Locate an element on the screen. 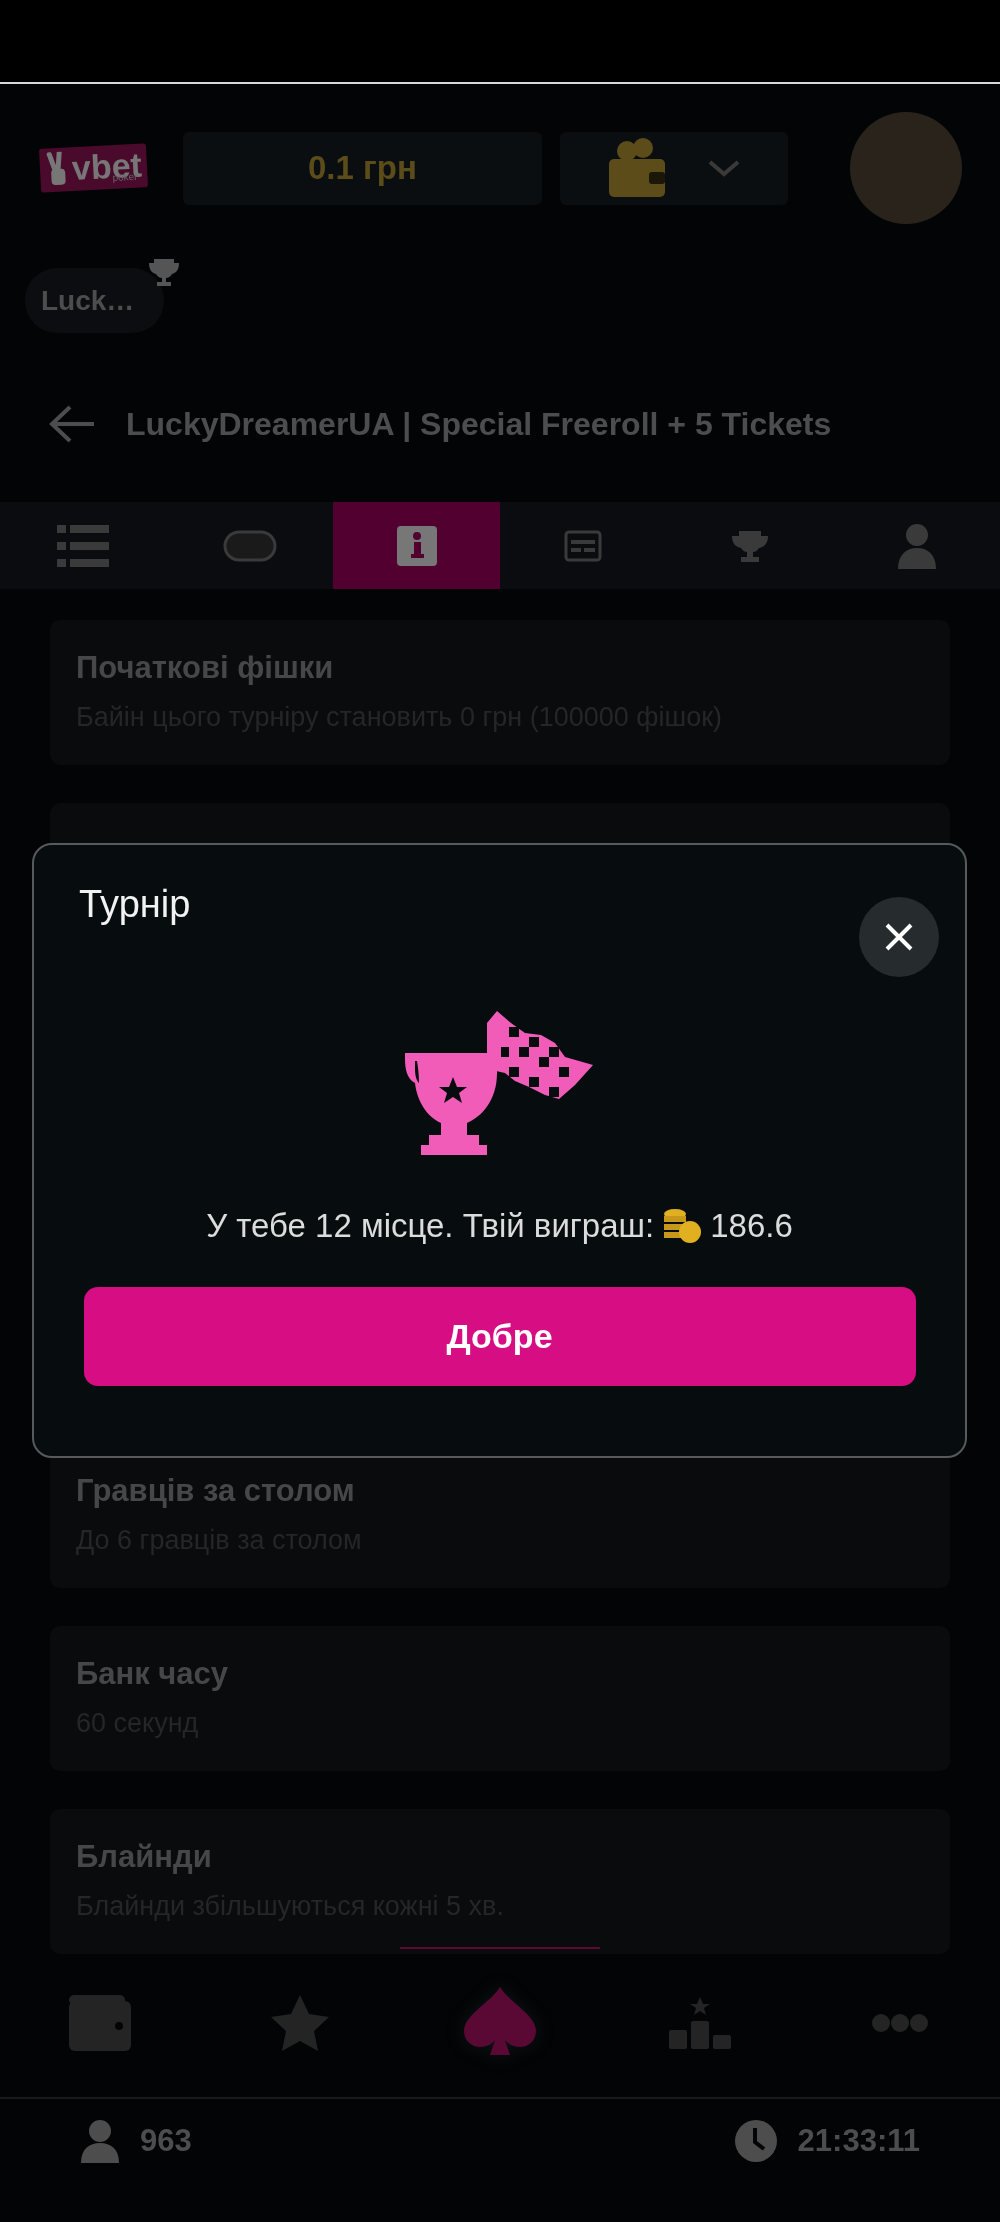 The height and width of the screenshot is (2222, 1000). info-icon is located at coordinates (416, 545).